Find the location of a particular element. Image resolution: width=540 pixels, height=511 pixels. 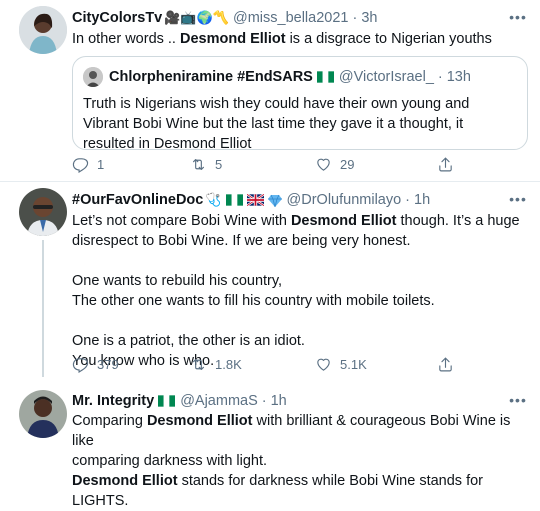

timestamp: 3h is located at coordinates (369, 18).